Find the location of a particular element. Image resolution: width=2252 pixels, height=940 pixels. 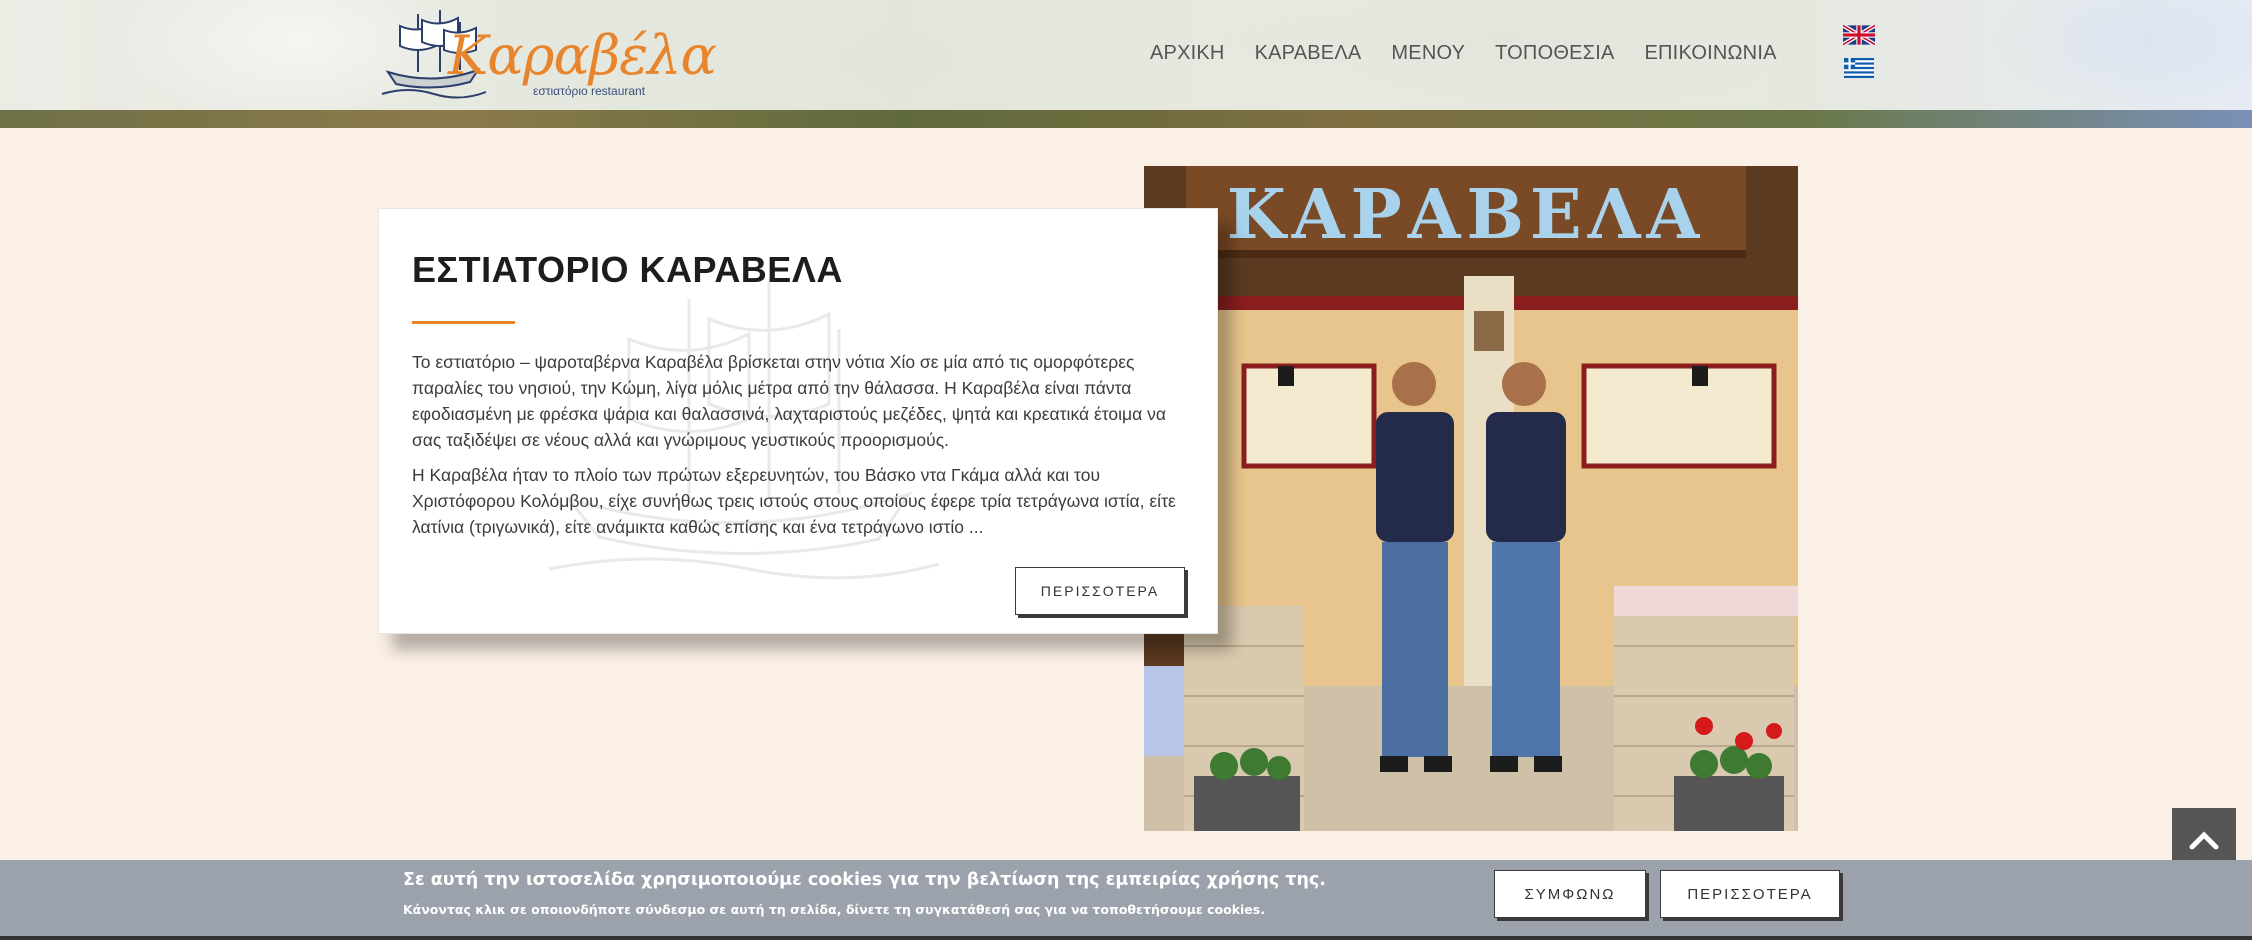

greek-flag-icon is located at coordinates (1859, 68).